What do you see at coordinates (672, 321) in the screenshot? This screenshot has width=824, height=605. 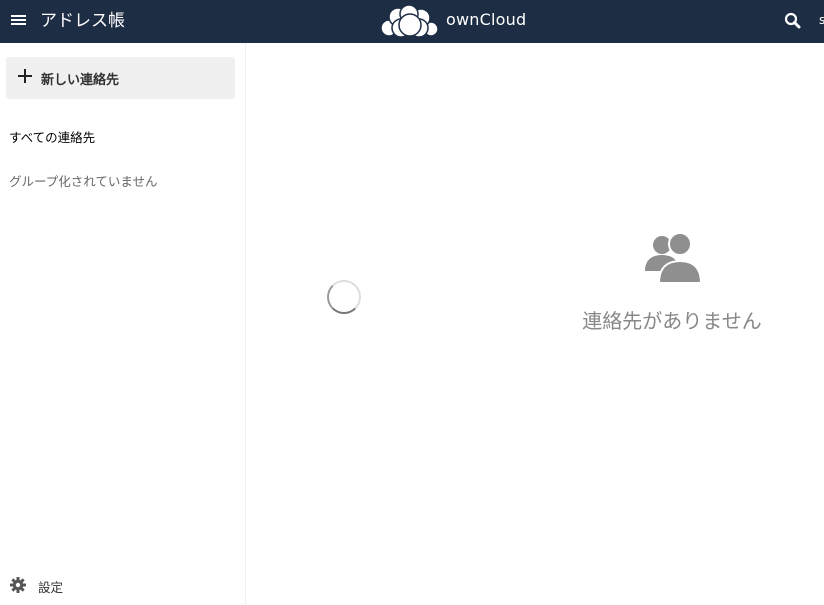 I see `empty-contacts-message: 連絡先がありません` at bounding box center [672, 321].